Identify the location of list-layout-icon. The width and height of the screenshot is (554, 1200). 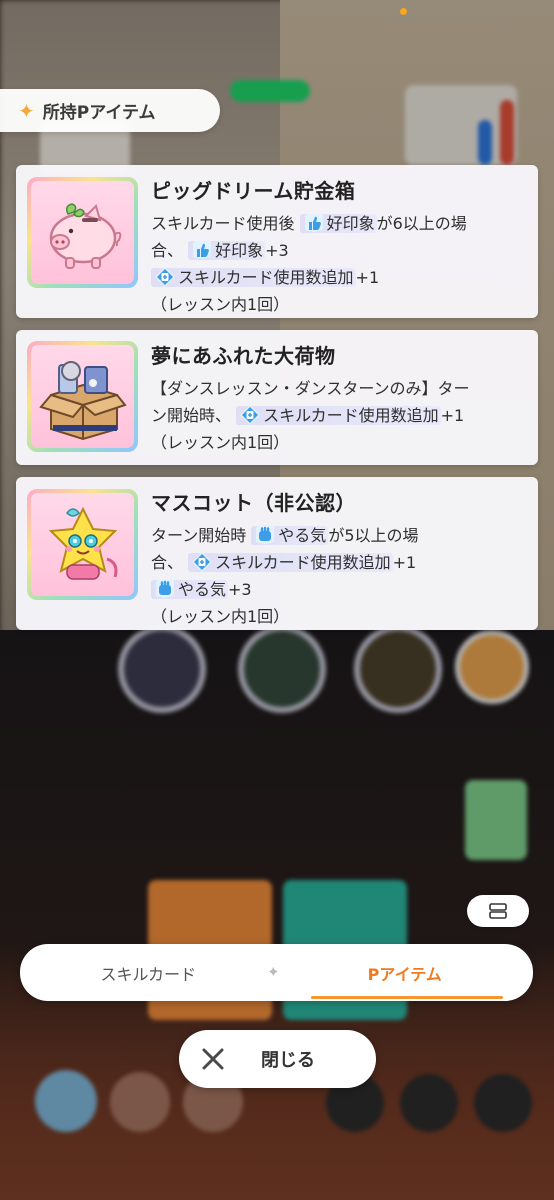
(498, 911).